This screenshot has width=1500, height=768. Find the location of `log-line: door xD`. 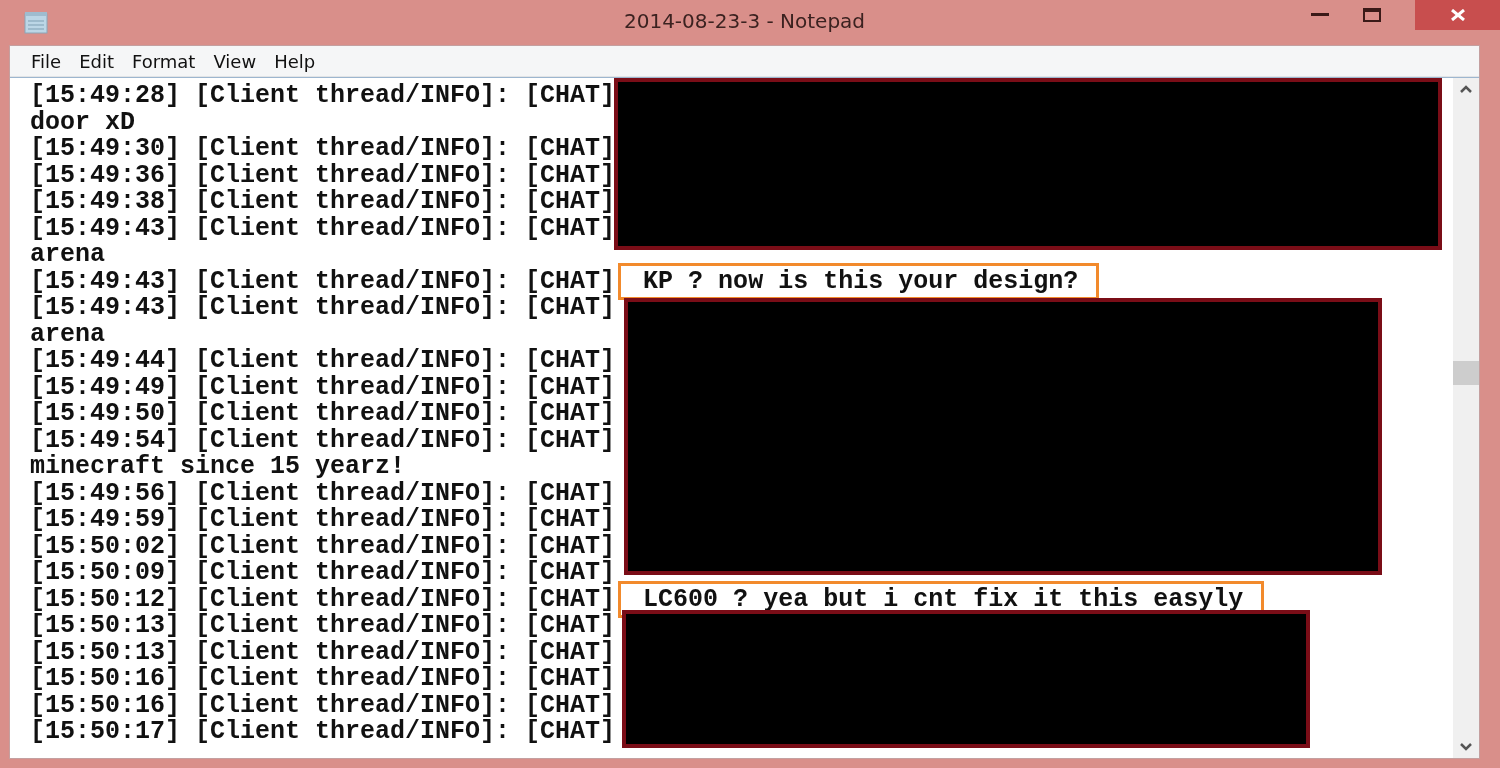

log-line: door xD is located at coordinates (83, 122).